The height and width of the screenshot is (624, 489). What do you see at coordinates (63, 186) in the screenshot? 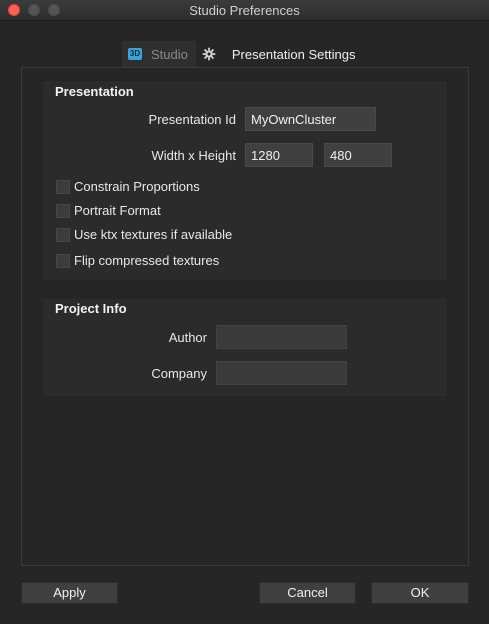
I see `constrain-proportions-checkbox` at bounding box center [63, 186].